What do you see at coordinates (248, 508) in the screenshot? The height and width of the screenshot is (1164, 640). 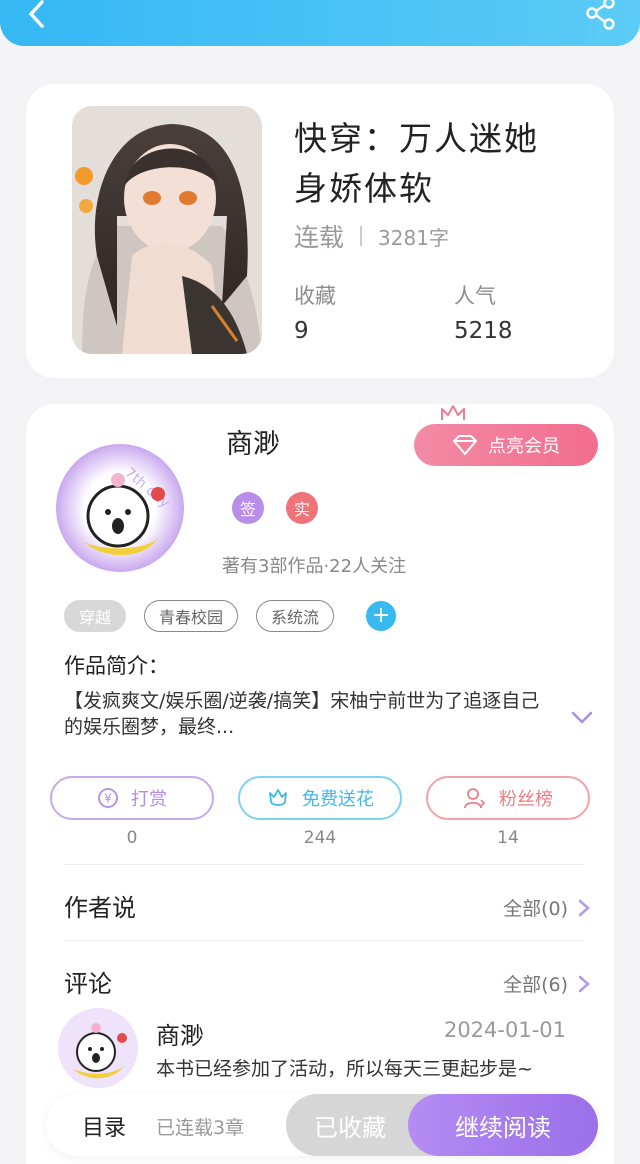 I see `badge-signed: 签` at bounding box center [248, 508].